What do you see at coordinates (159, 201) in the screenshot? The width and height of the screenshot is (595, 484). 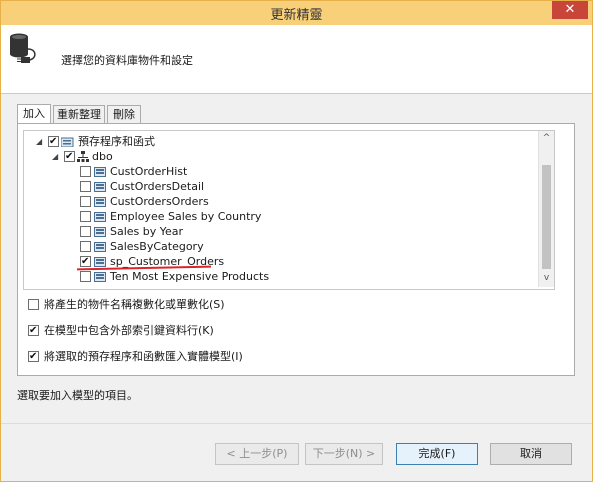 I see `procedure-label: CustOrdersOrders` at bounding box center [159, 201].